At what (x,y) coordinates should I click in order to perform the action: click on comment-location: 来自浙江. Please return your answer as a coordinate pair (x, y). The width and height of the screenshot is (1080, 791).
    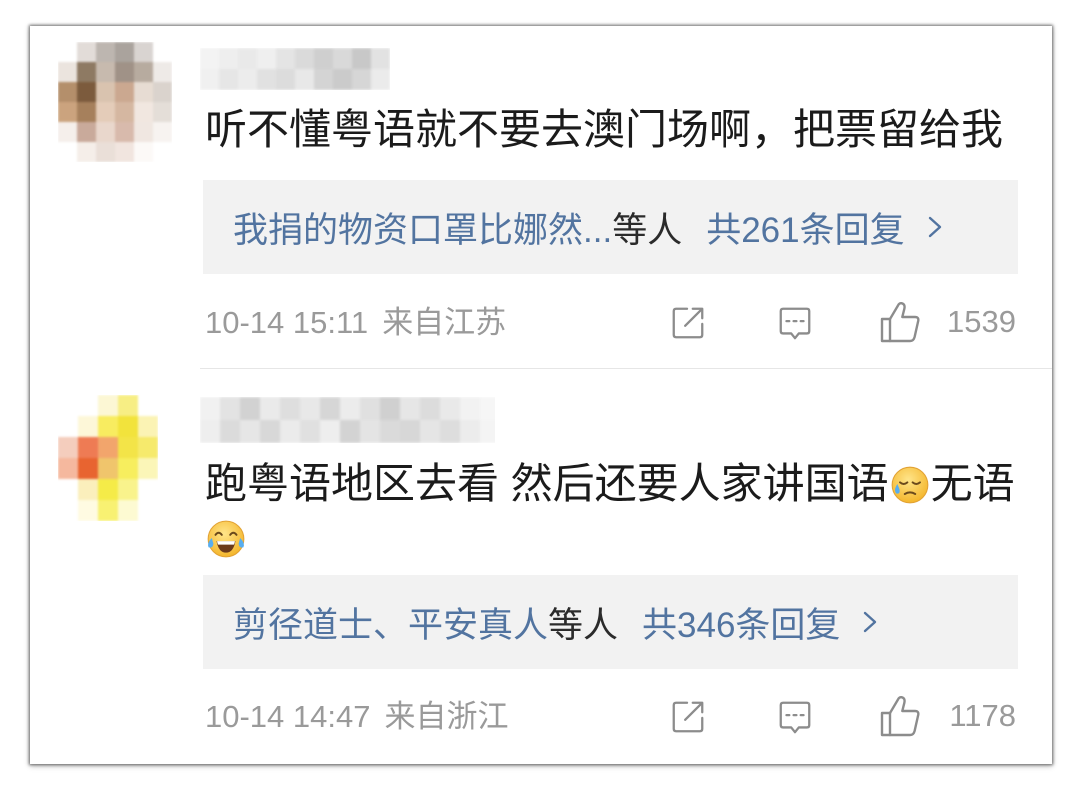
    Looking at the image, I should click on (446, 716).